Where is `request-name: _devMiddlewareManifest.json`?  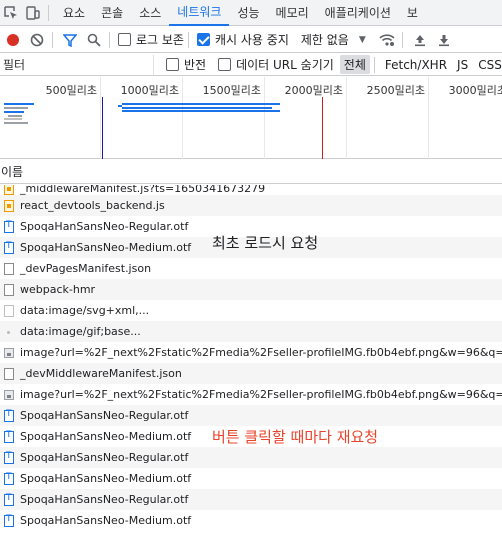 request-name: _devMiddlewareManifest.json is located at coordinates (101, 373).